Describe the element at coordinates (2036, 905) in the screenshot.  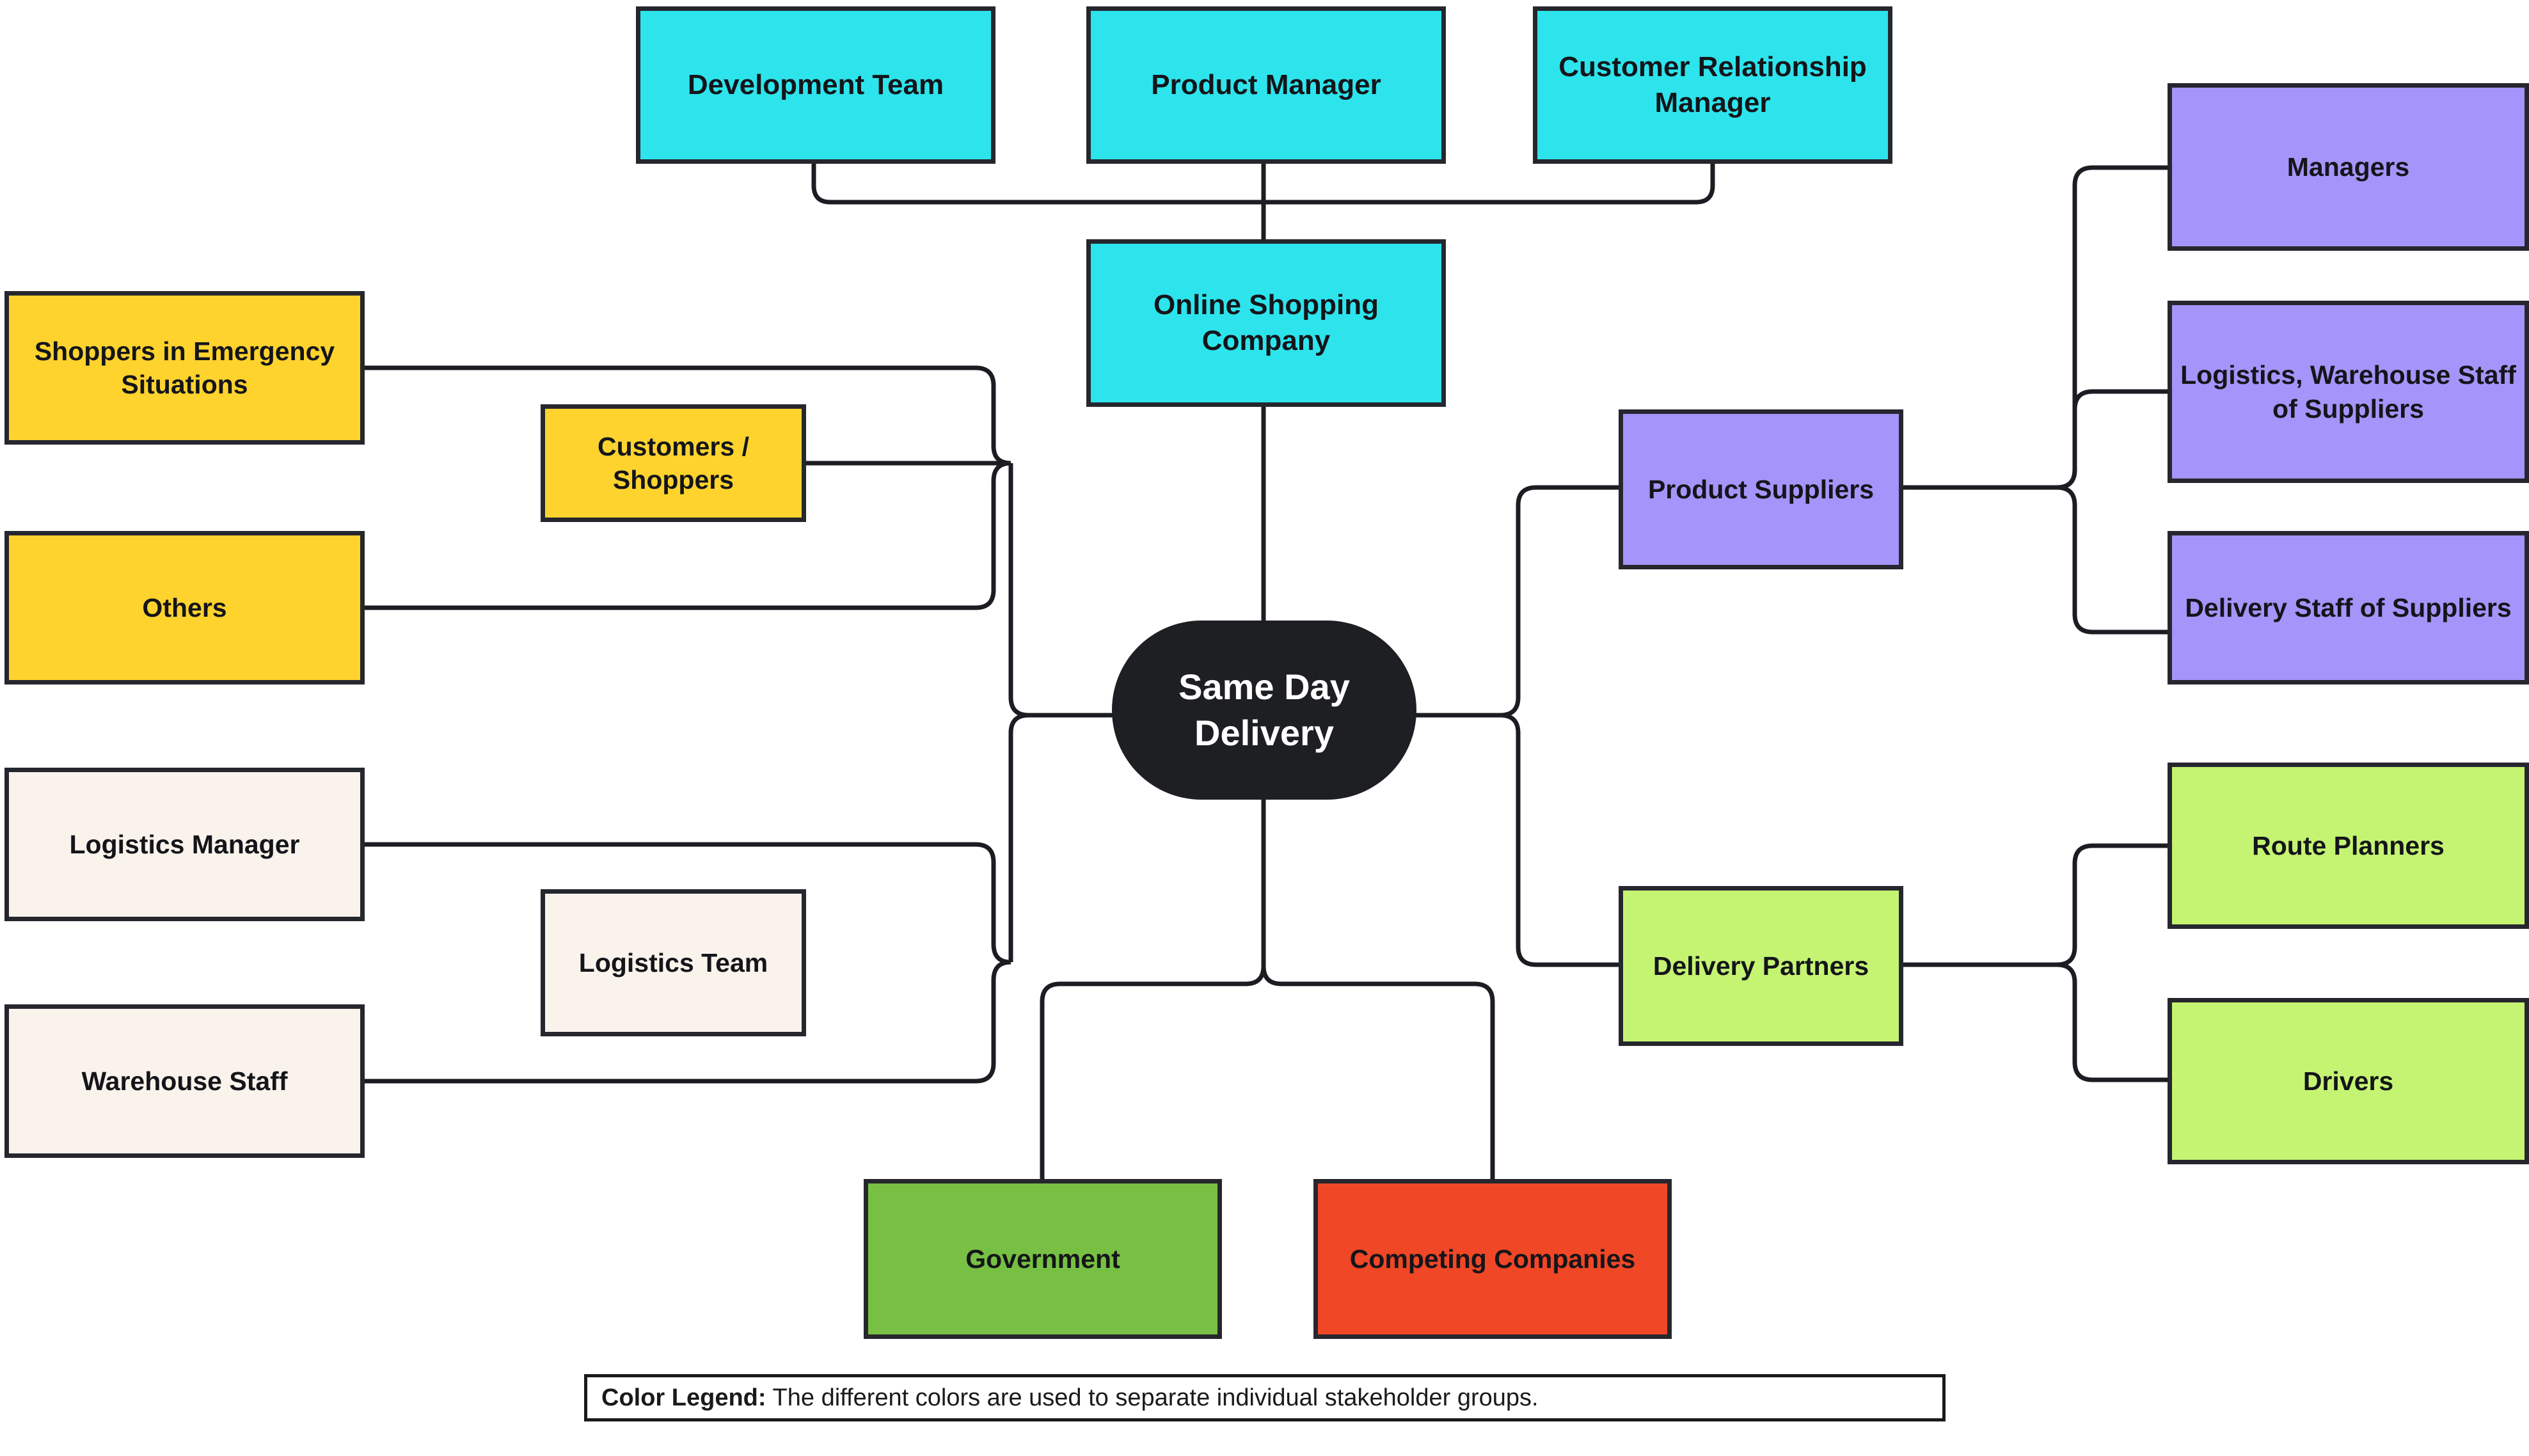
I see `edge-dp-route-planners` at that location.